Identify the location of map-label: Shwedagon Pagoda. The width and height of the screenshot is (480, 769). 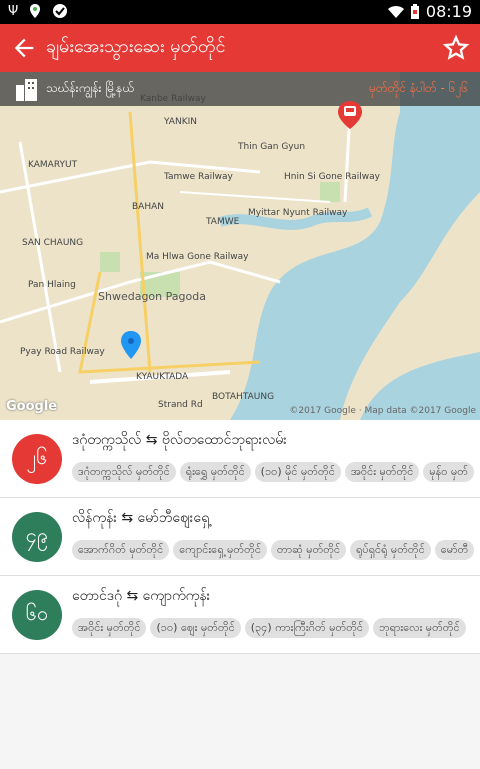
(152, 296).